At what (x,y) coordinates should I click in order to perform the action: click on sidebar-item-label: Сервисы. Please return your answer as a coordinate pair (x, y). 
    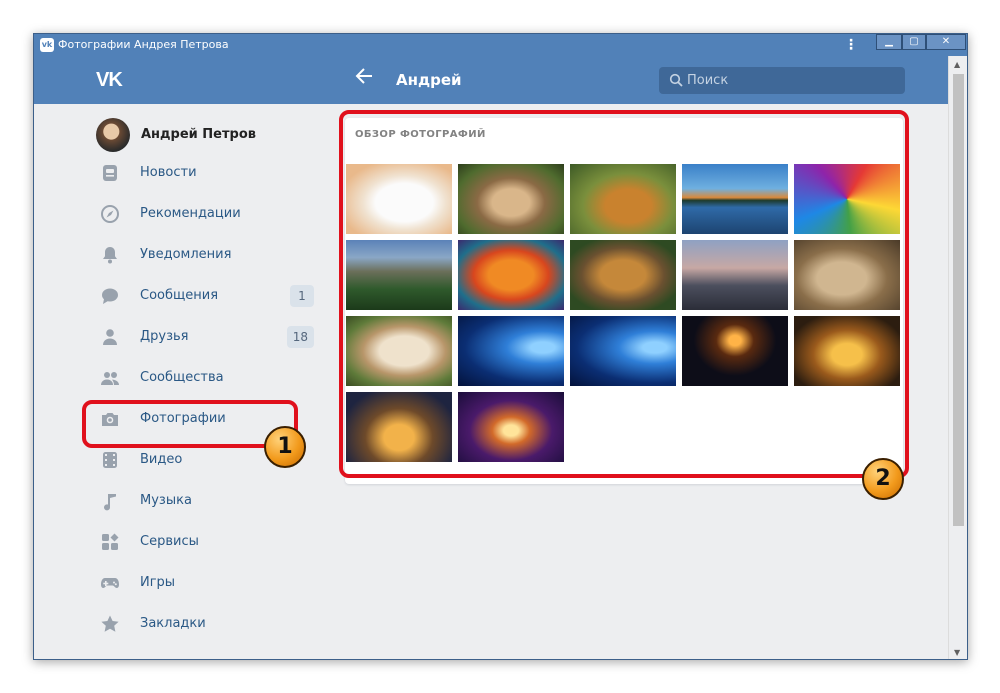
    Looking at the image, I should click on (169, 541).